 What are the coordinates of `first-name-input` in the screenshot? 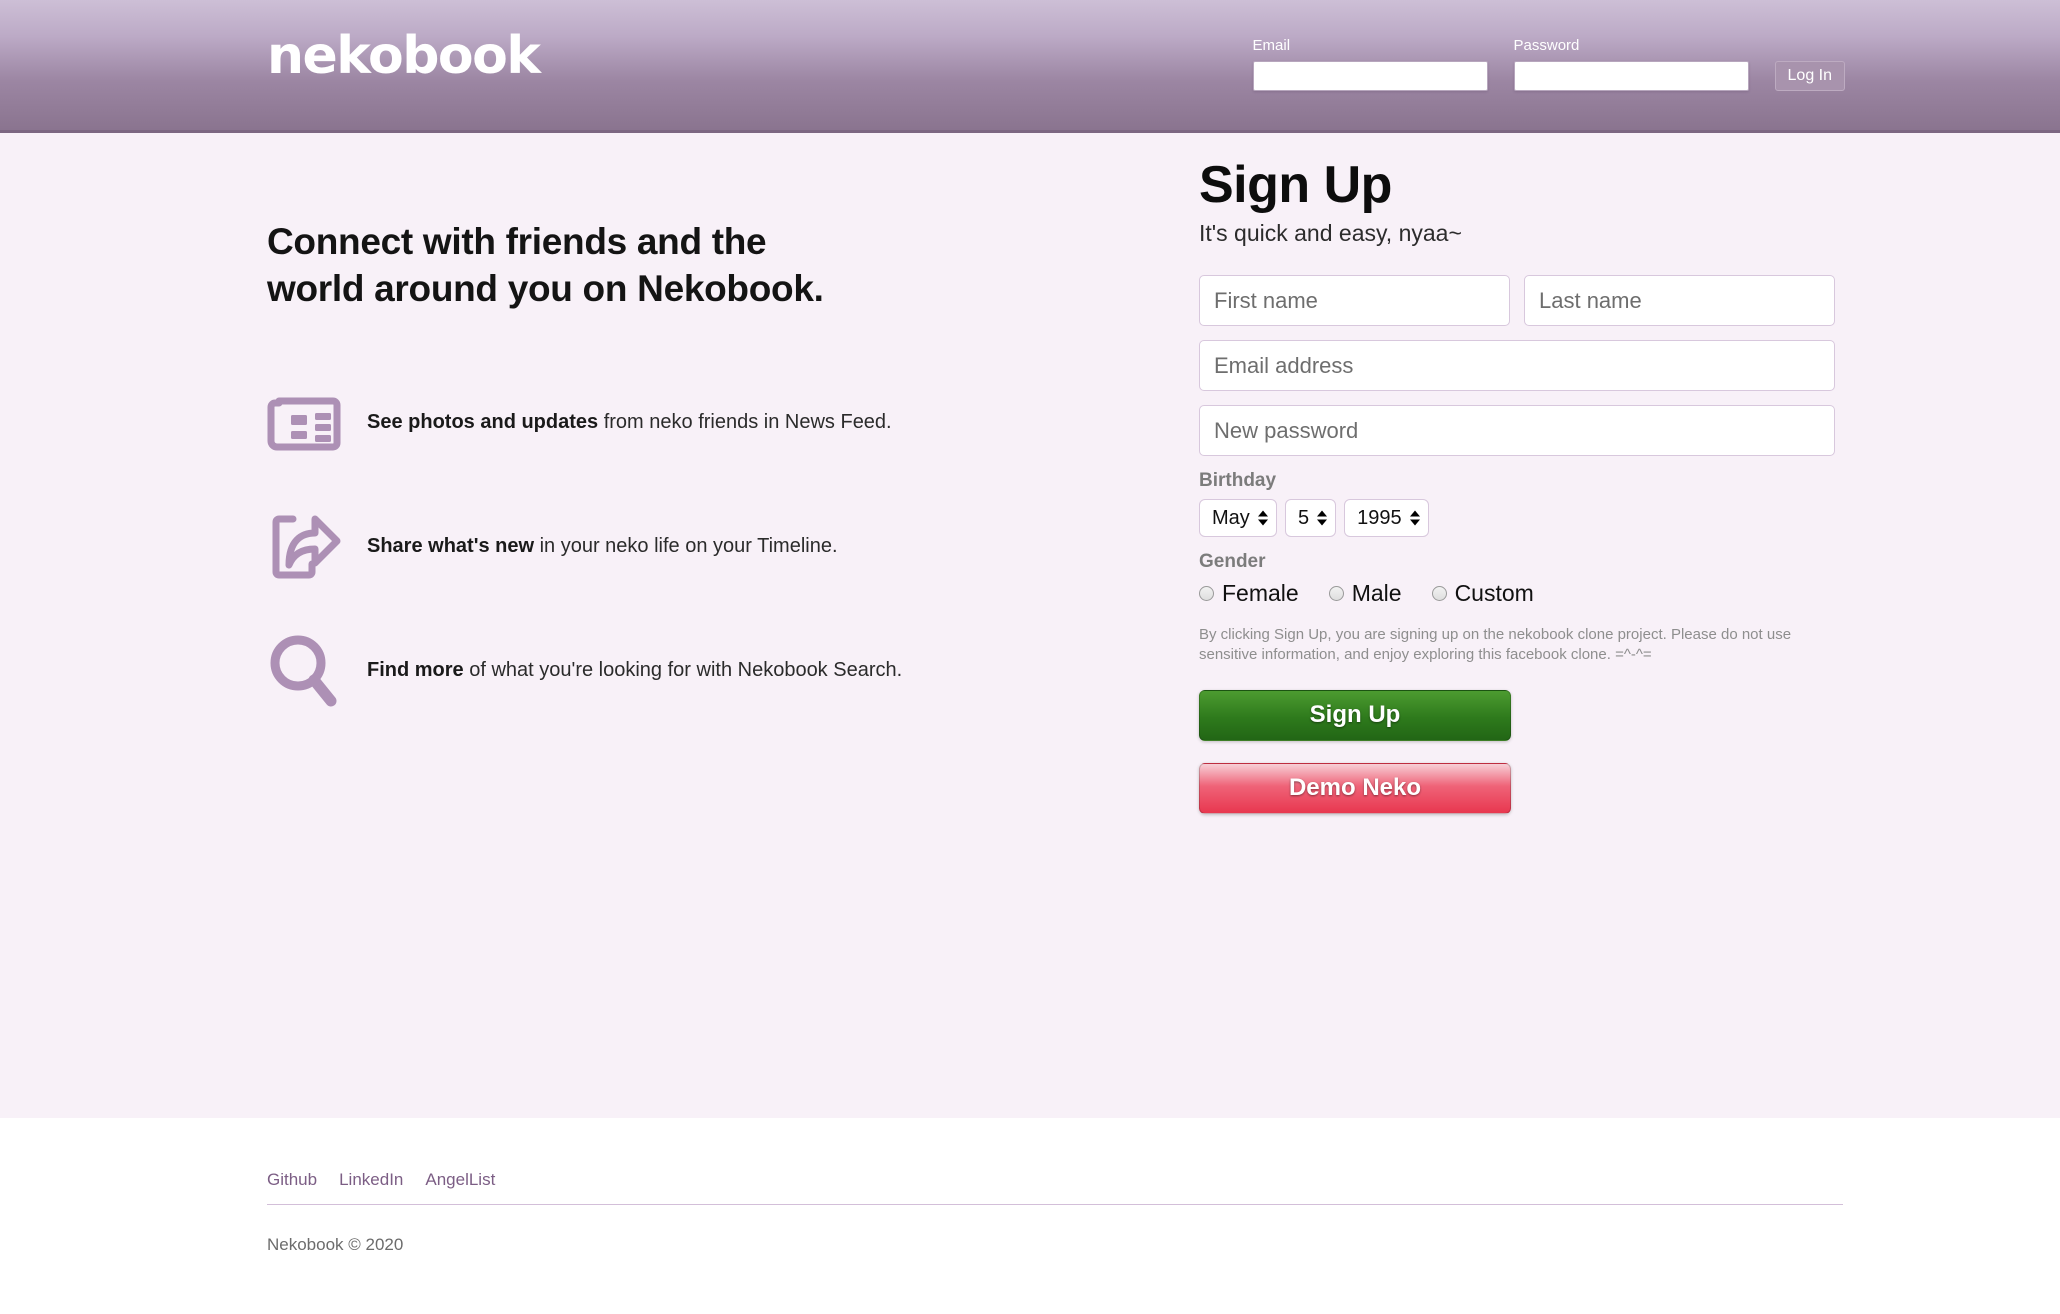 It's located at (1354, 300).